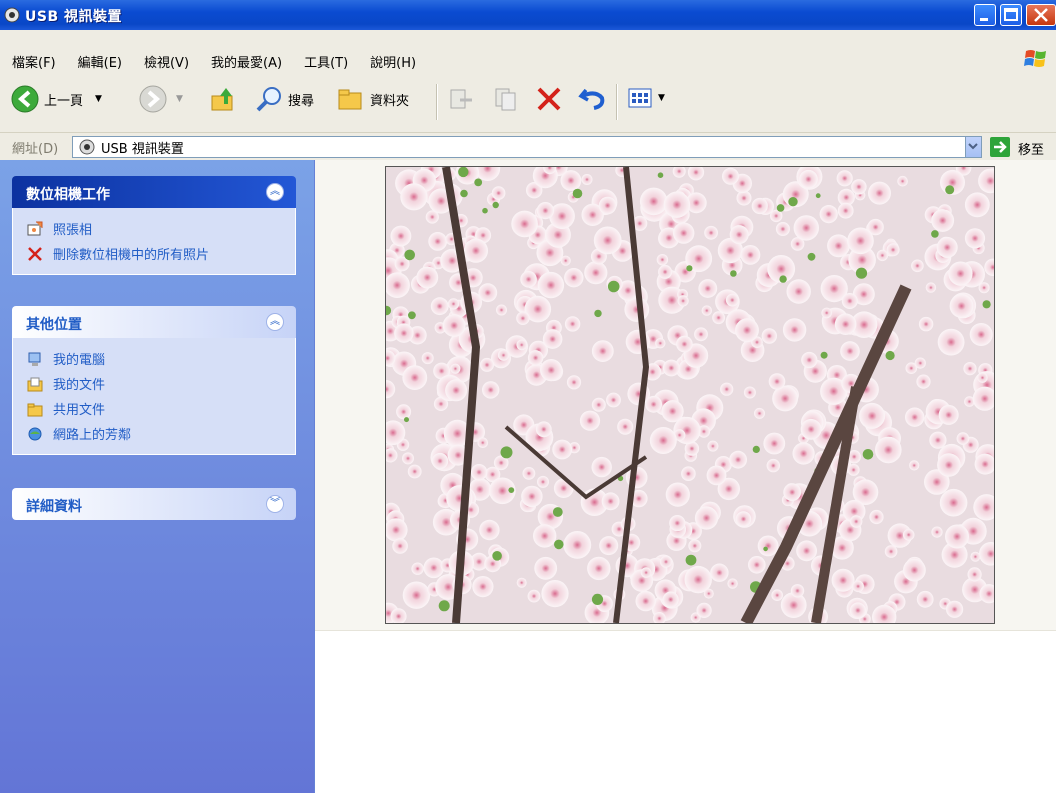  What do you see at coordinates (79, 385) in the screenshot?
I see `place-my-documents-label: 我的文件` at bounding box center [79, 385].